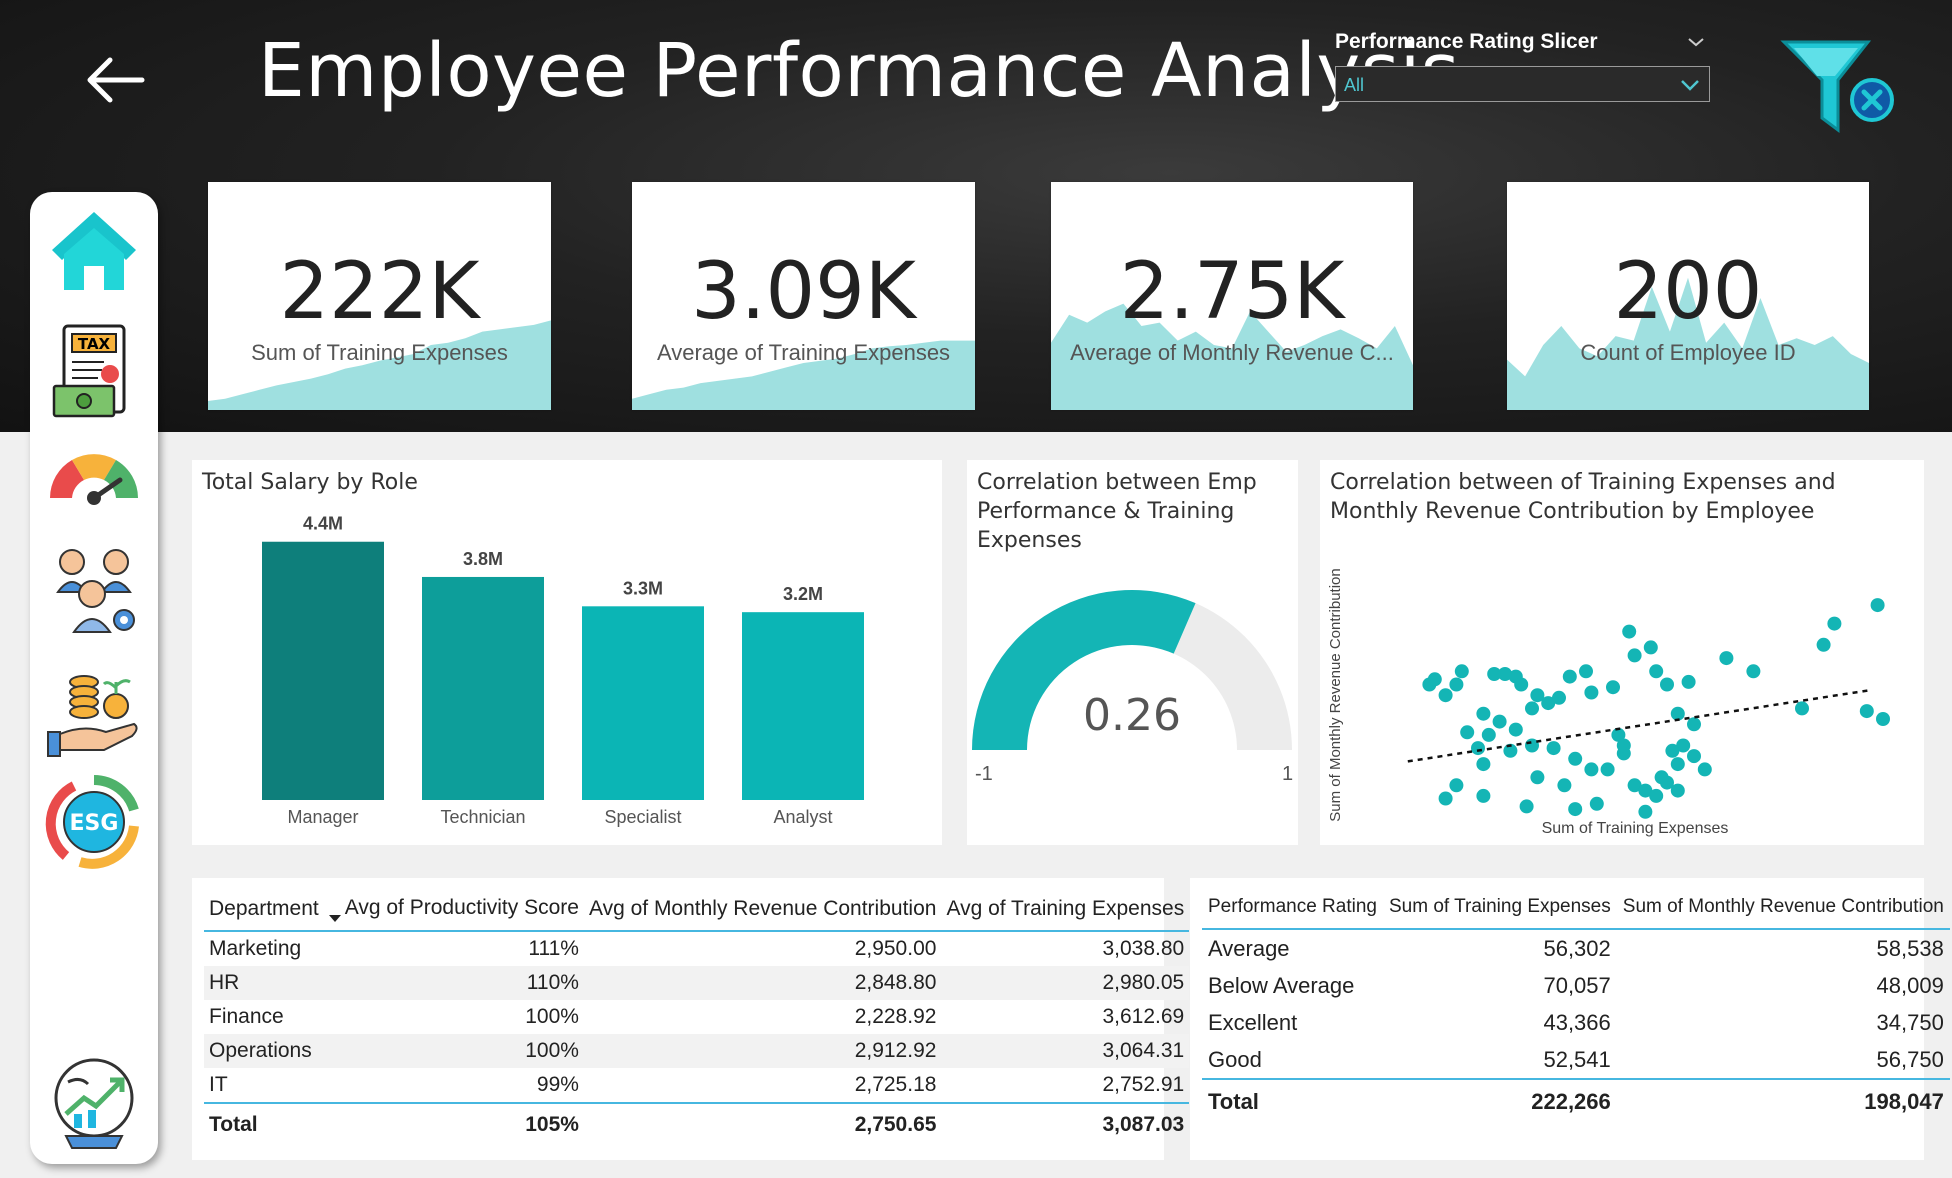 Image resolution: width=1952 pixels, height=1178 pixels. I want to click on home-icon, so click(94, 252).